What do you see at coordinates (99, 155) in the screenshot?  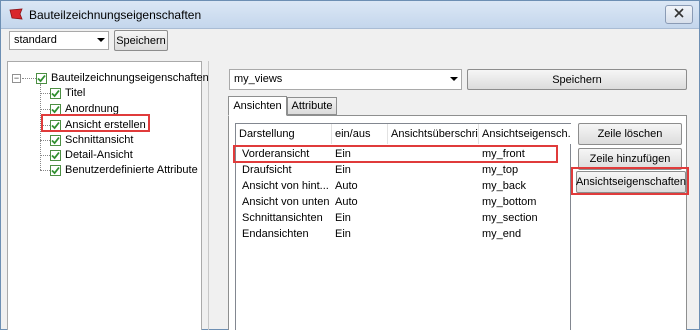 I see `tree-item-label: Detail-Ansicht` at bounding box center [99, 155].